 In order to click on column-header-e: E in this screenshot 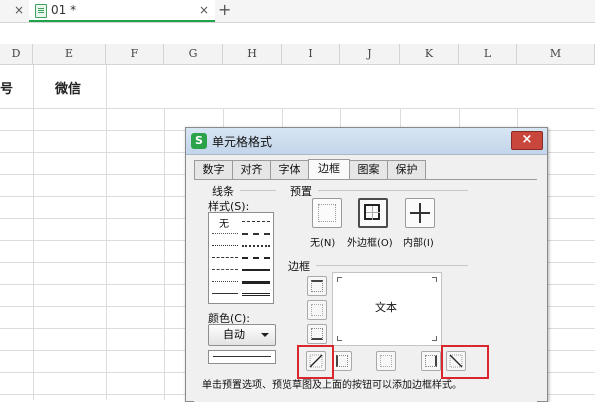, I will do `click(69, 54)`.